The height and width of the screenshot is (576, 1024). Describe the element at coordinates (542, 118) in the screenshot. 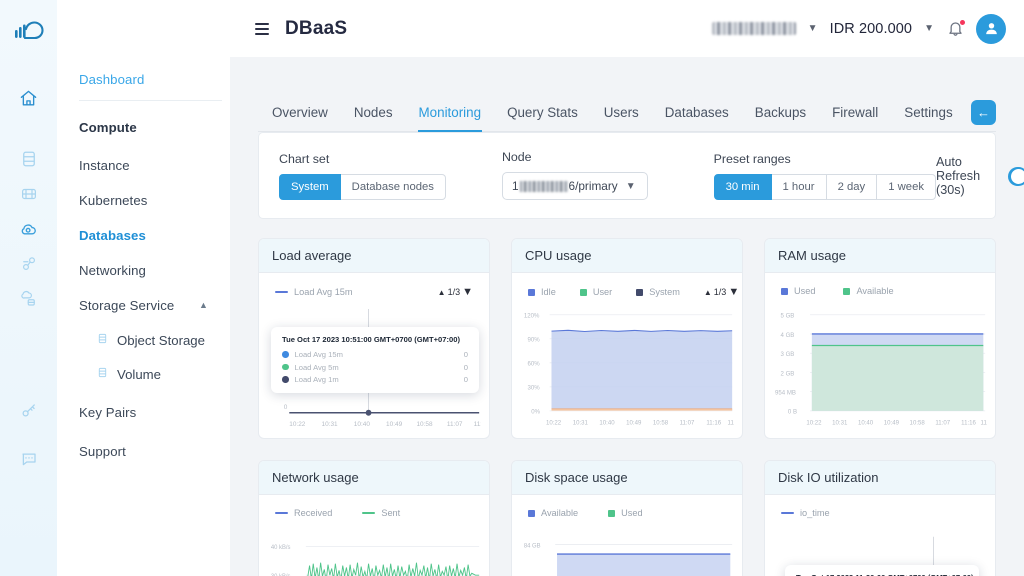

I see `tab-query-stats: Query Stats` at that location.